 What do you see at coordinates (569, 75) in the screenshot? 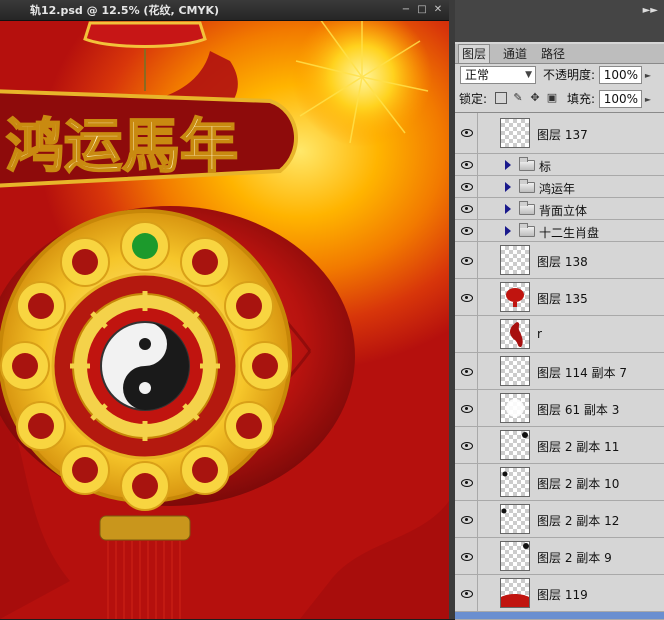
I see `opacity-label: 不透明度:` at bounding box center [569, 75].